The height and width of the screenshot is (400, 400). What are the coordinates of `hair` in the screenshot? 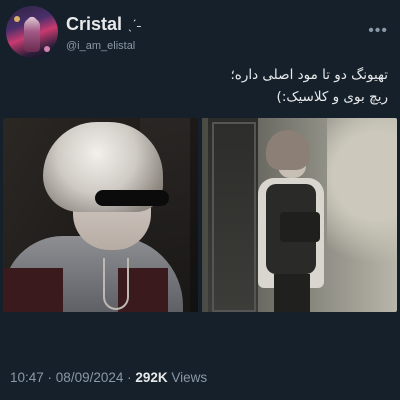 It's located at (288, 150).